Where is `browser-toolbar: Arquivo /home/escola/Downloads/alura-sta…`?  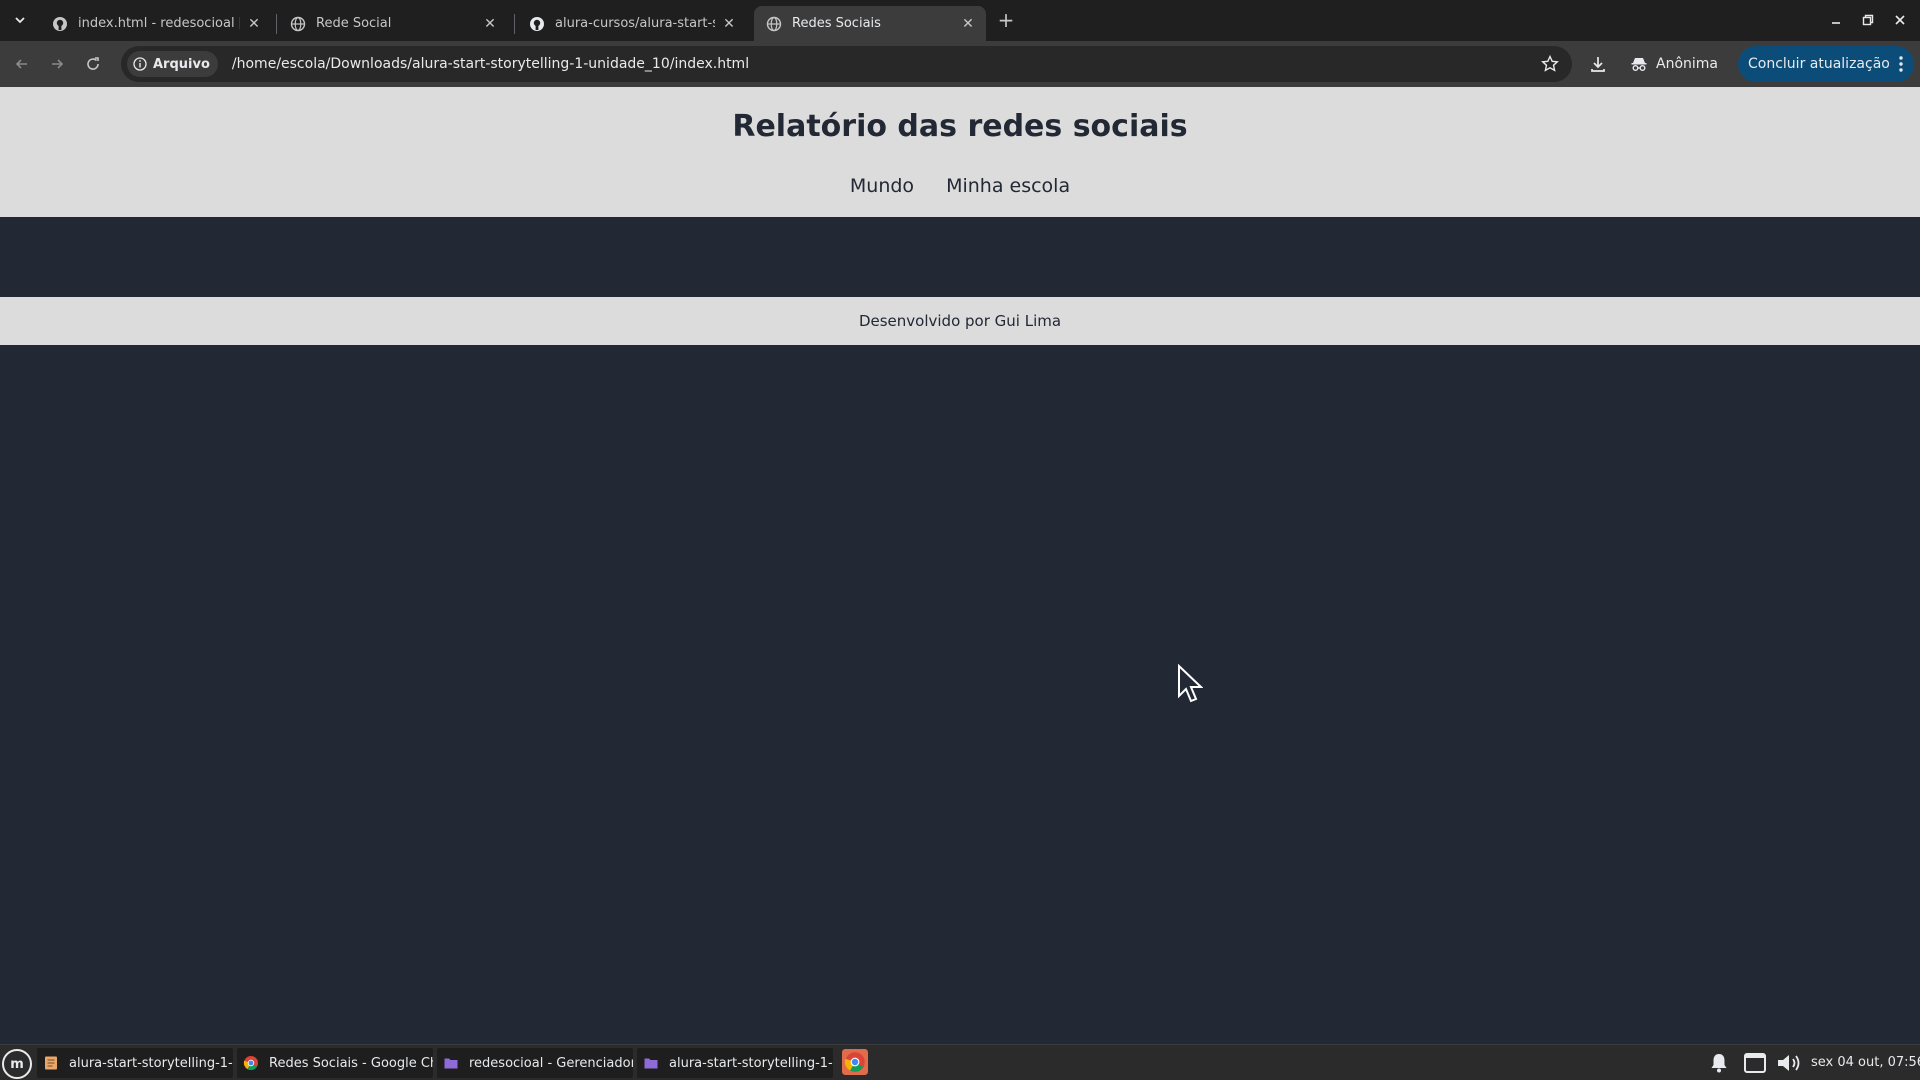
browser-toolbar: Arquivo /home/escola/Downloads/alura-sta… is located at coordinates (960, 64).